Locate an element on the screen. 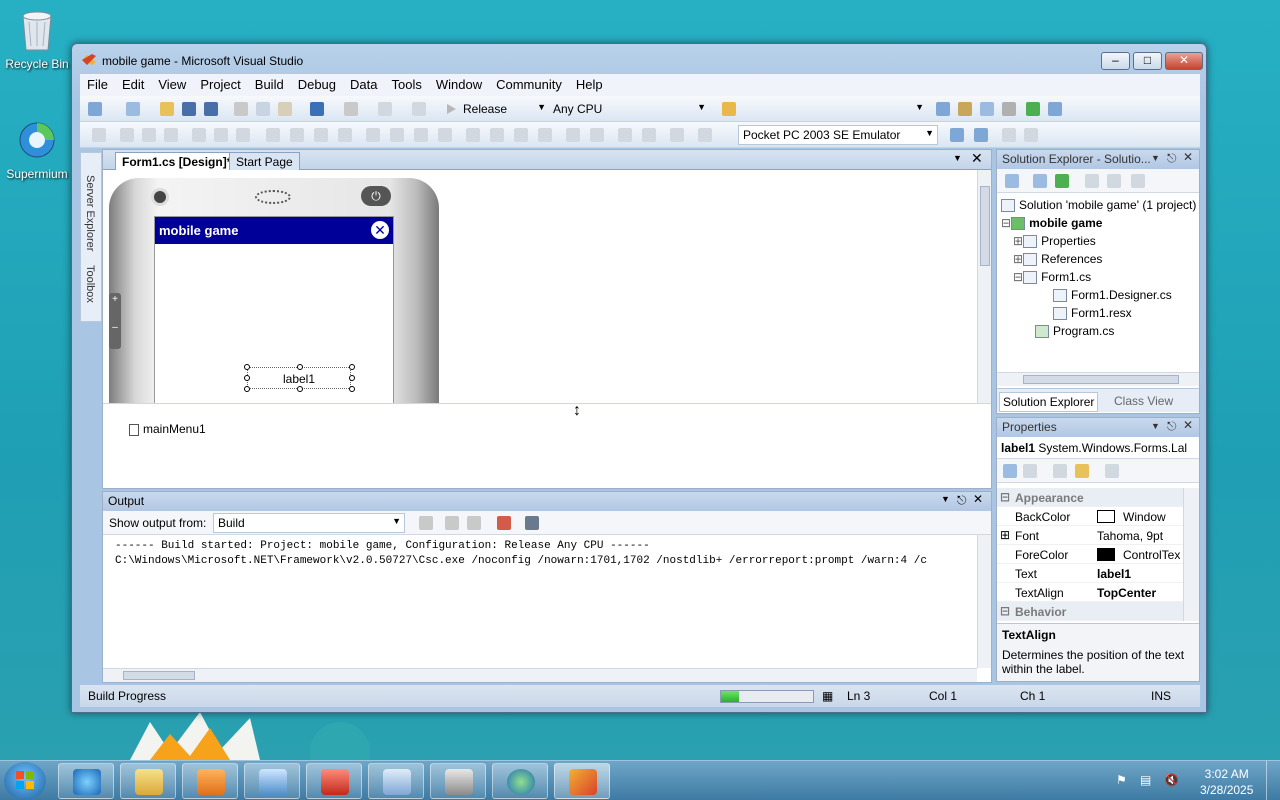 This screenshot has width=1280, height=800. property-row-forecolor: ForeColor ControlTex is located at coordinates (1090, 554).